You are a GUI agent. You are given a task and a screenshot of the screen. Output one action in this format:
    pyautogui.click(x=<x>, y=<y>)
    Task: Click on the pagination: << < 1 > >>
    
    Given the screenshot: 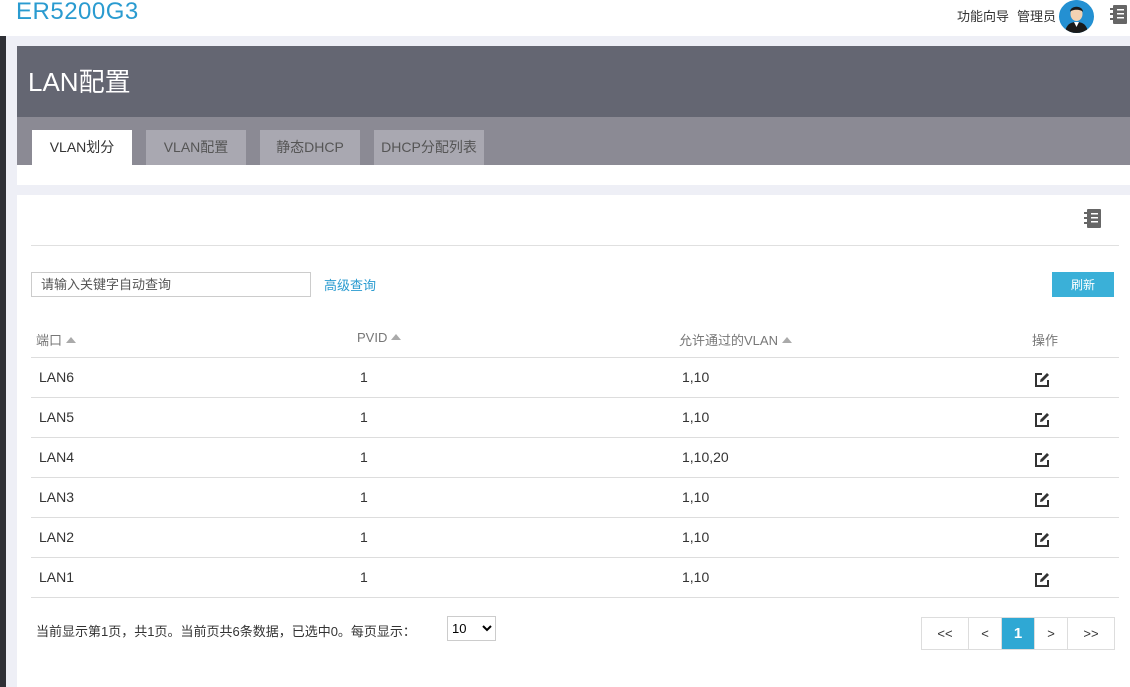 What is the action you would take?
    pyautogui.click(x=1018, y=633)
    